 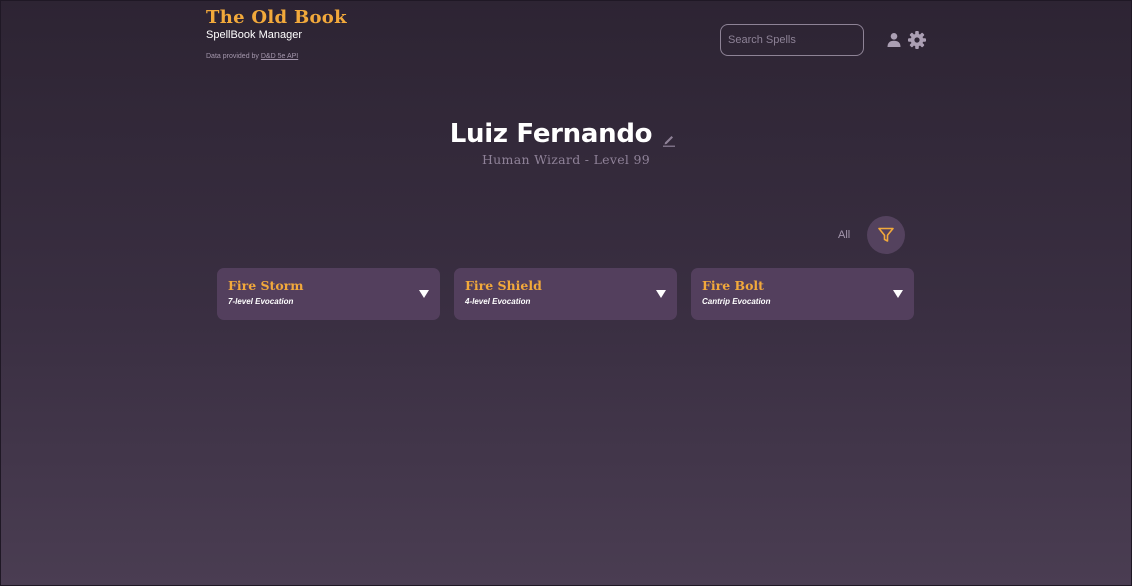 I want to click on search-input, so click(x=792, y=40).